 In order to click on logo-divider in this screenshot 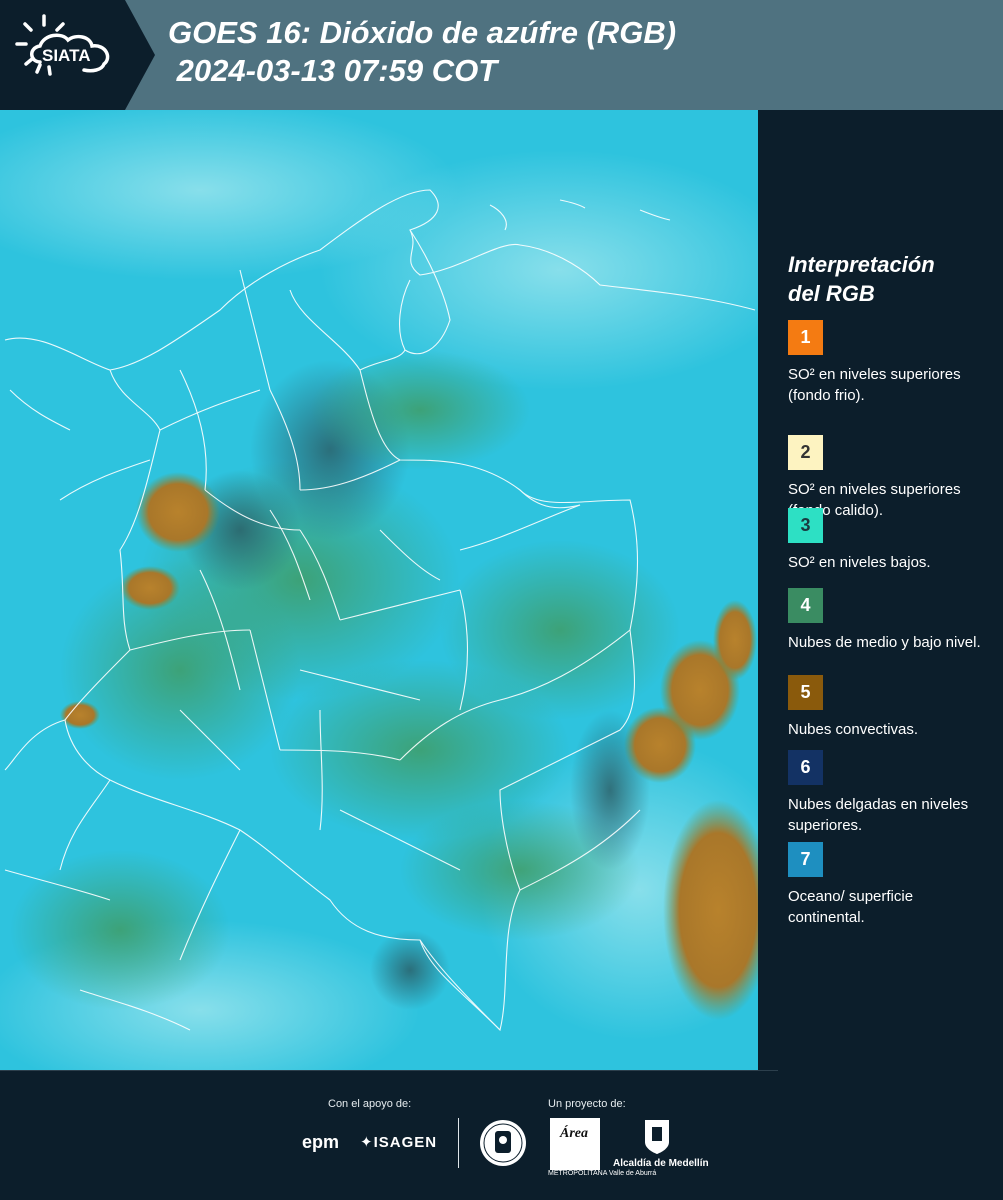, I will do `click(458, 1143)`.